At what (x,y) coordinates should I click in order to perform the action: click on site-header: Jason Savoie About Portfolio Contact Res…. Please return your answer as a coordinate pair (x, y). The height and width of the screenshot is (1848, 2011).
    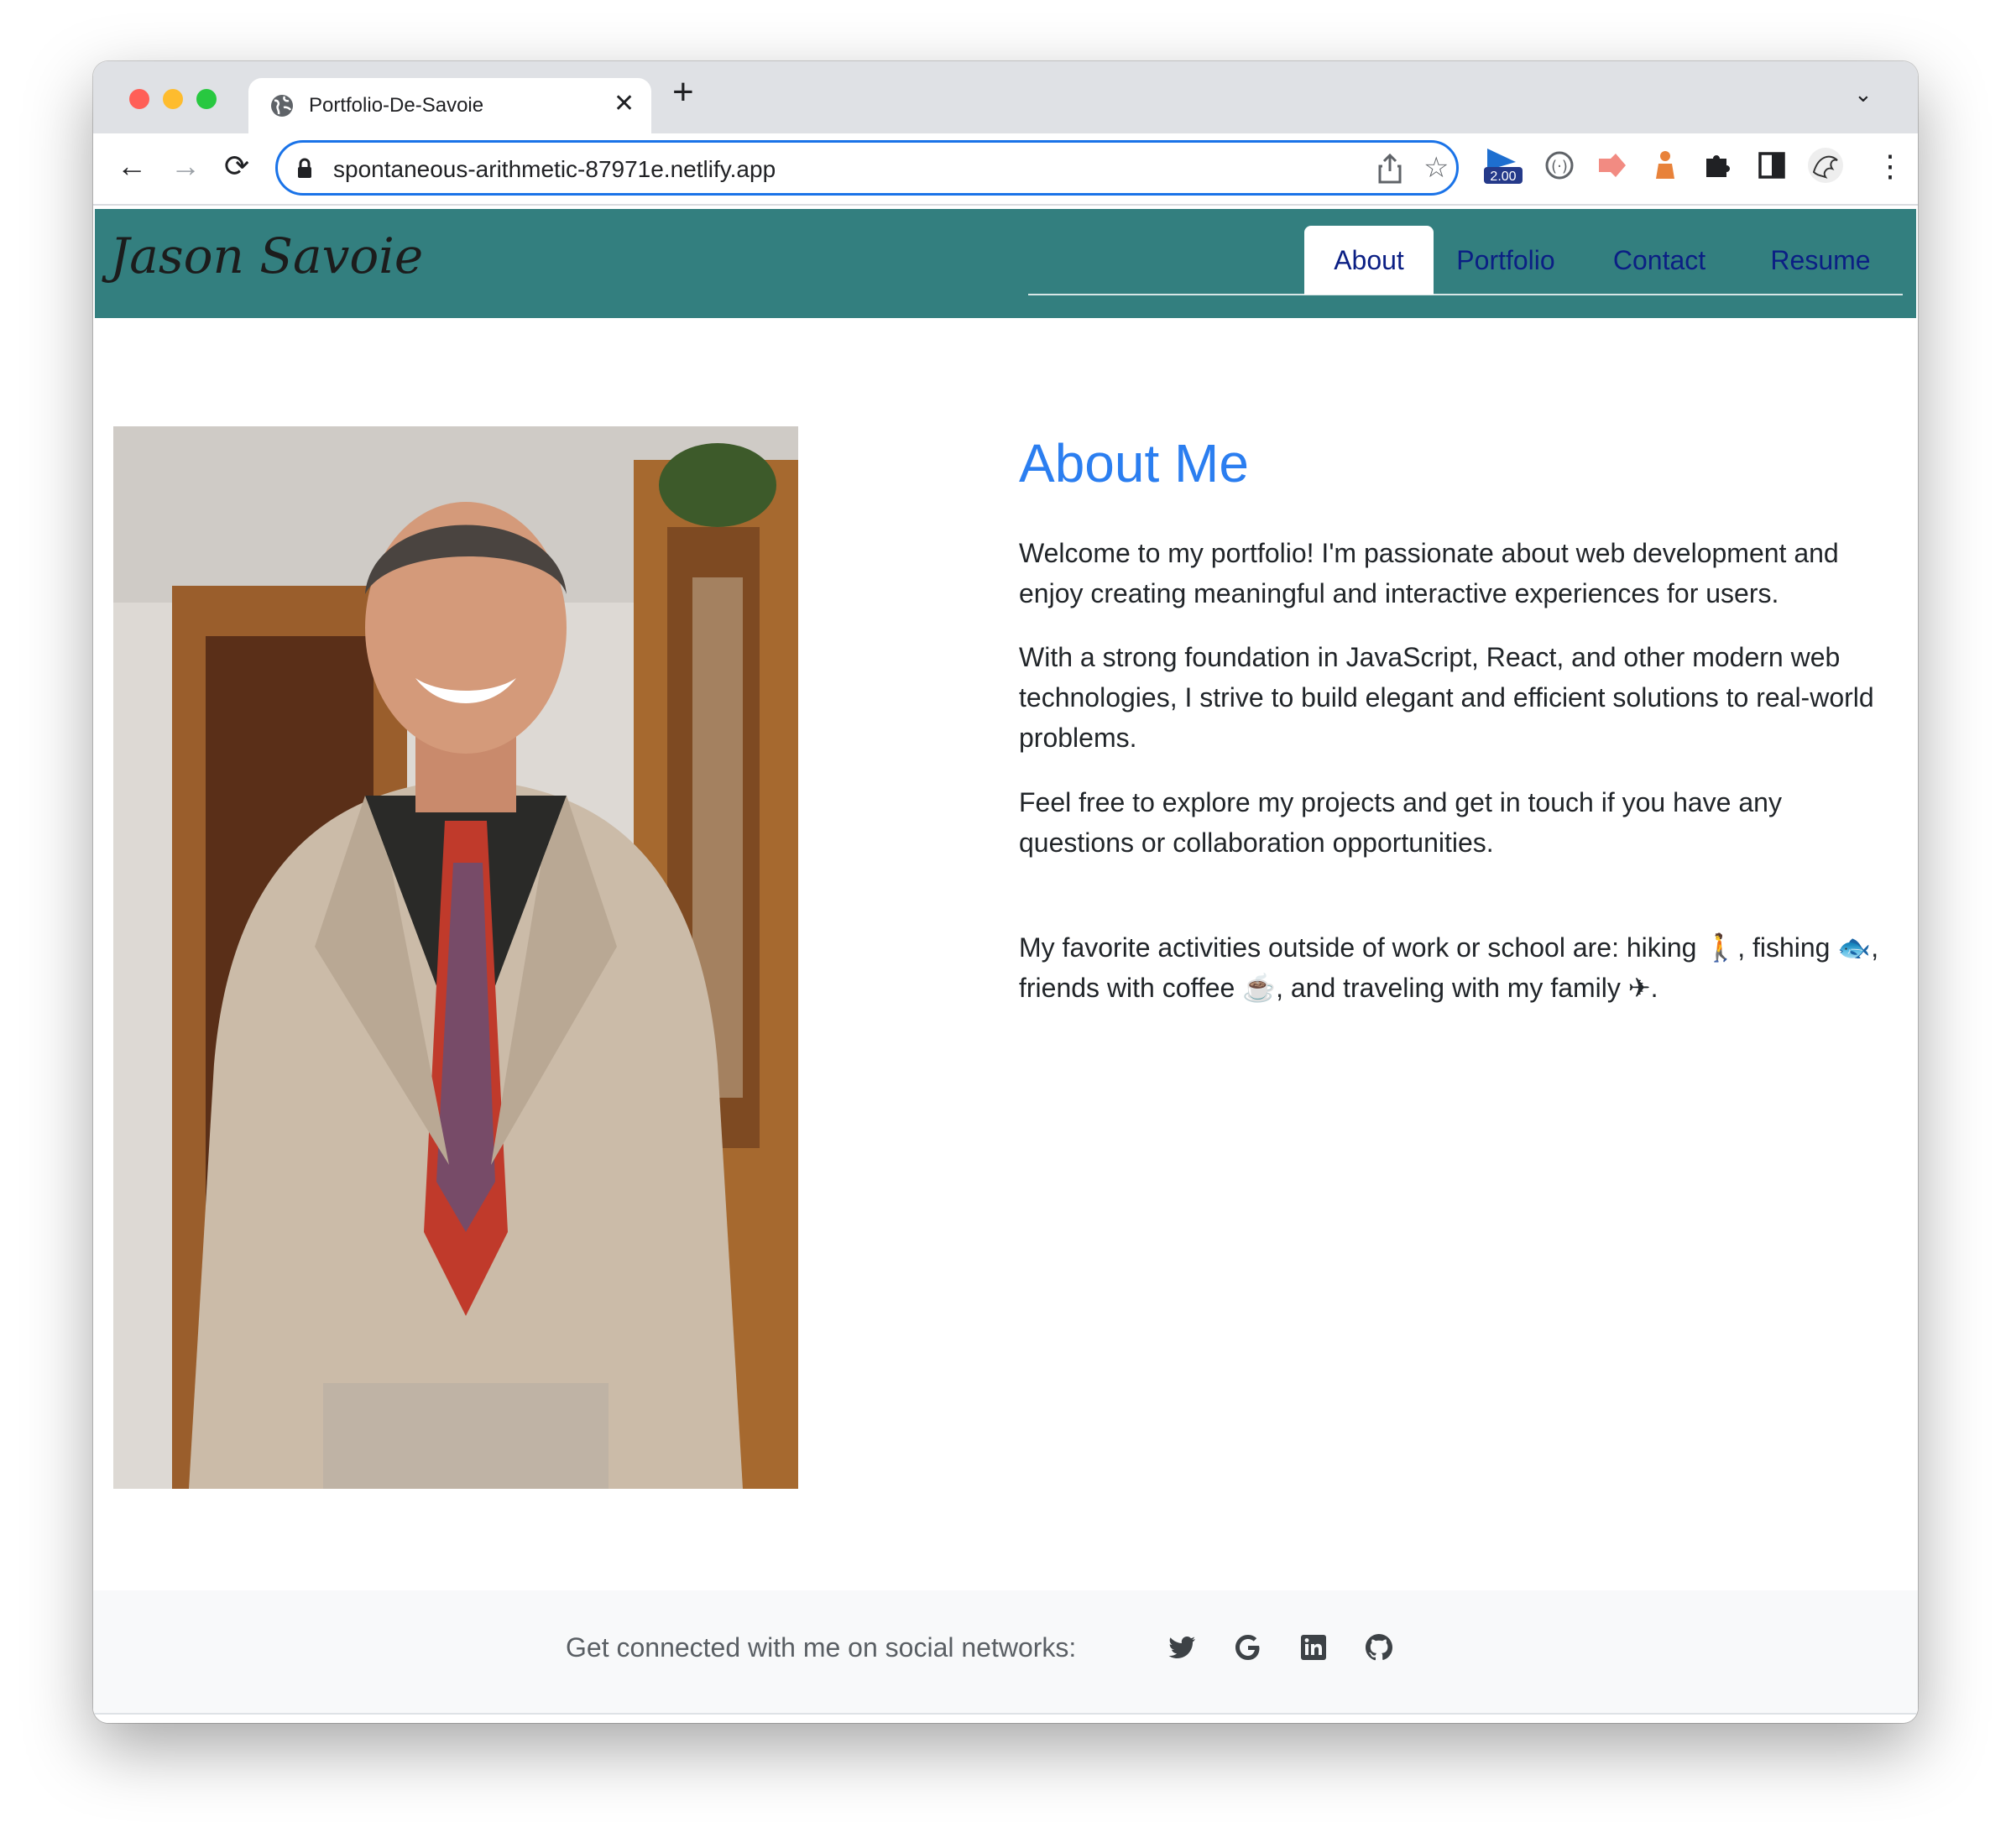
    Looking at the image, I should click on (1005, 263).